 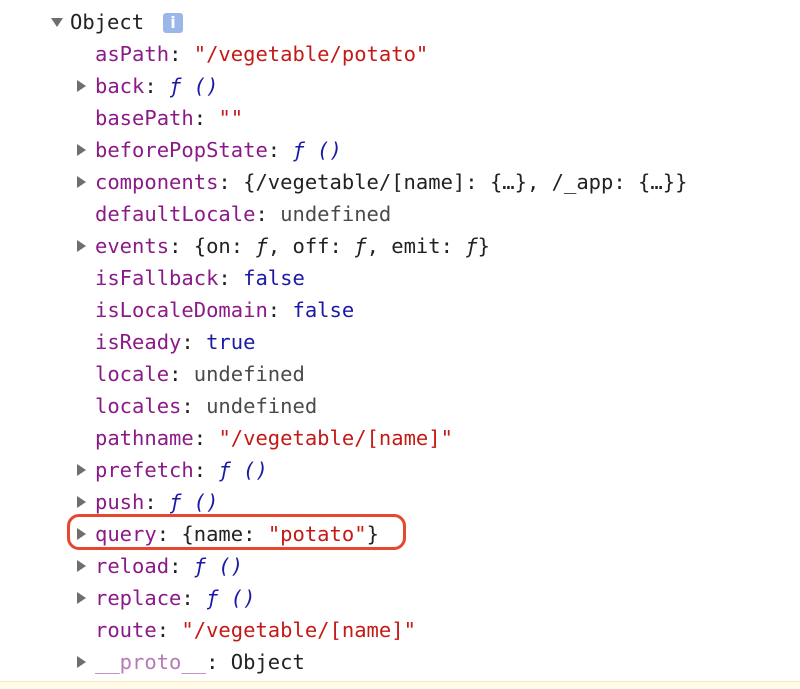 What do you see at coordinates (311, 246) in the screenshot?
I see `property-value-part: , off:` at bounding box center [311, 246].